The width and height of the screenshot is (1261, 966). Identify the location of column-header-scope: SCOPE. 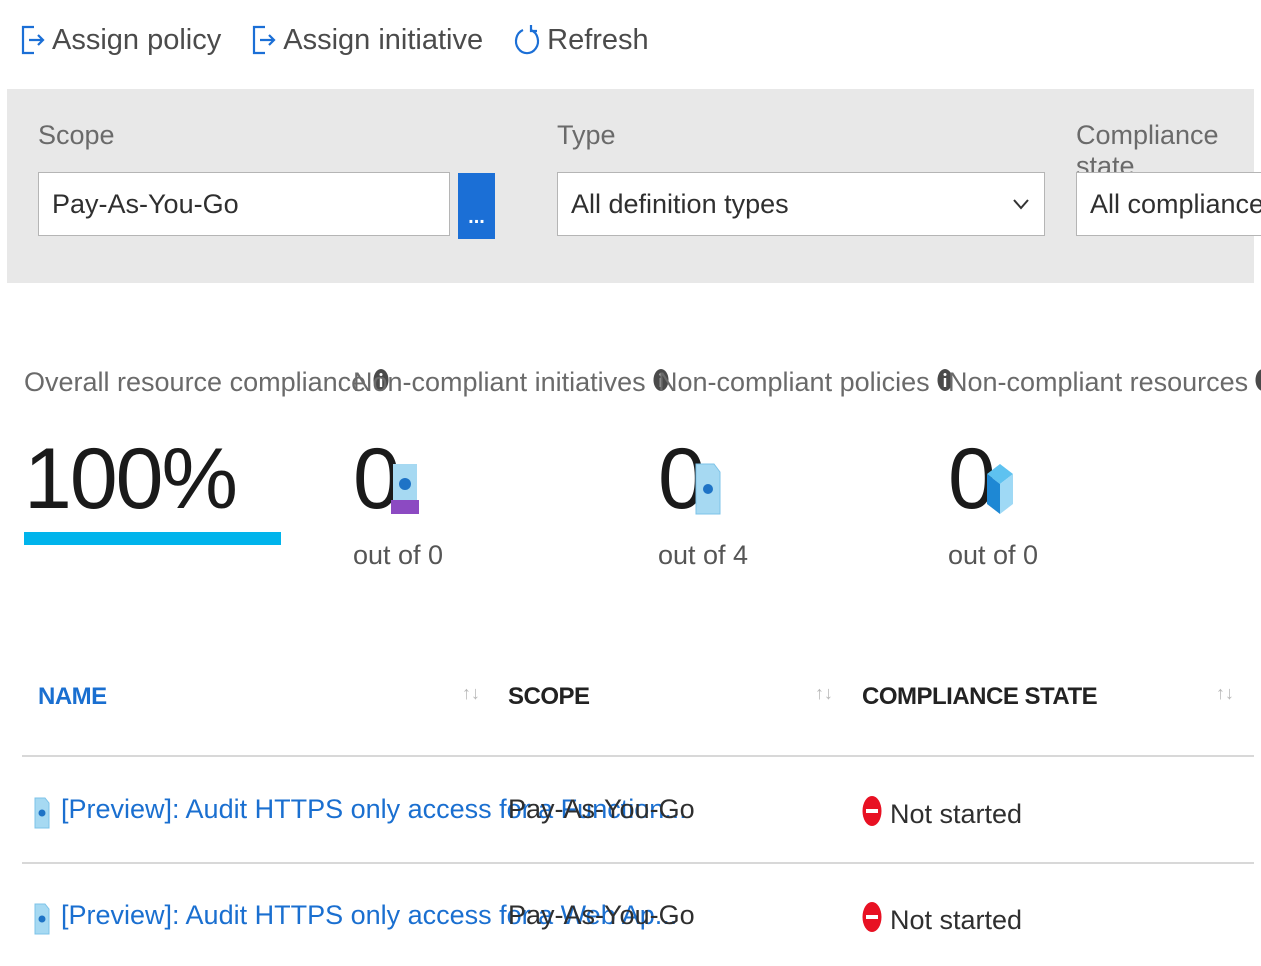
(549, 697).